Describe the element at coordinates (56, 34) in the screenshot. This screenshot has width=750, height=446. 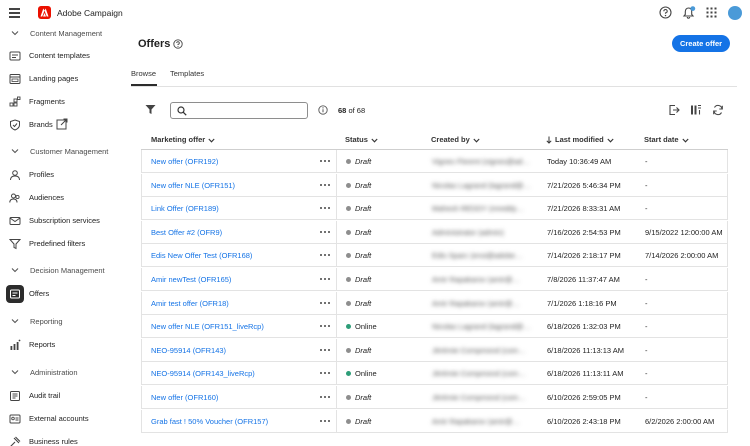
I see `section-content-management: Content Management` at that location.